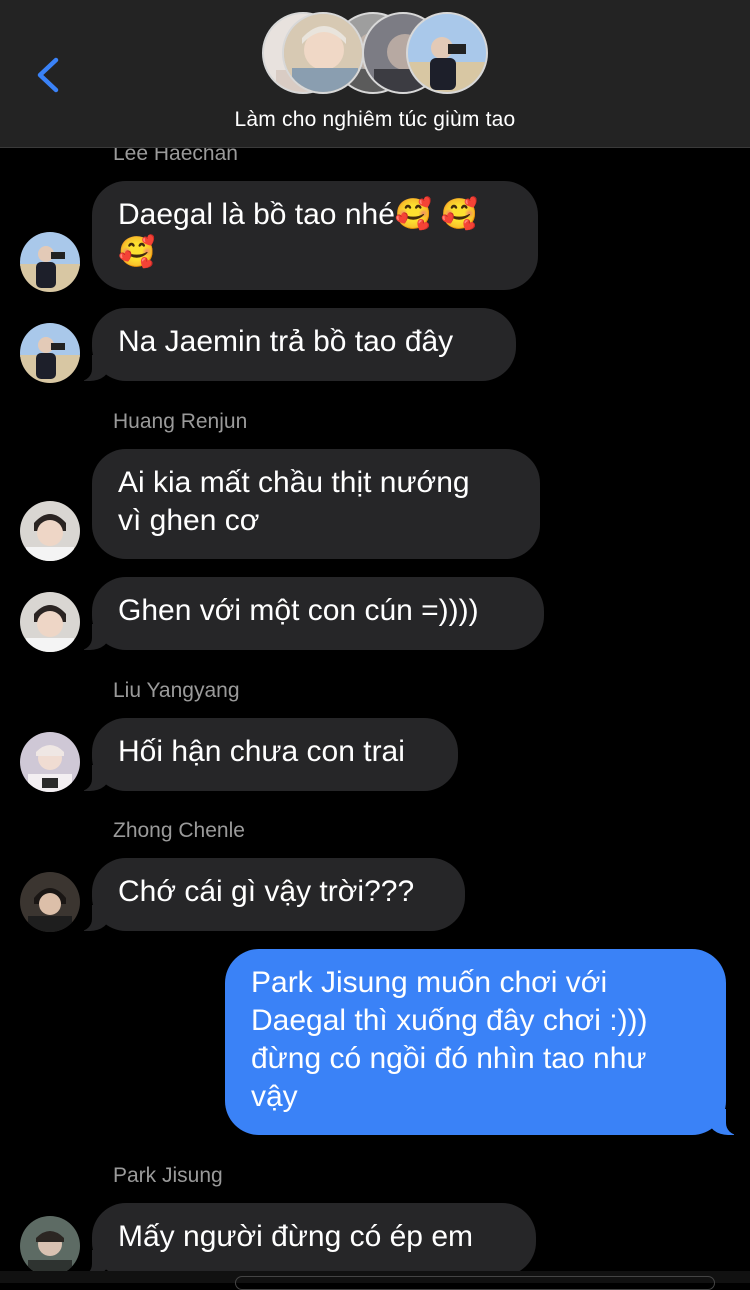 This screenshot has width=750, height=1290. I want to click on message-text: đừng có ngồi đó nhìn tao như, so click(449, 1058).